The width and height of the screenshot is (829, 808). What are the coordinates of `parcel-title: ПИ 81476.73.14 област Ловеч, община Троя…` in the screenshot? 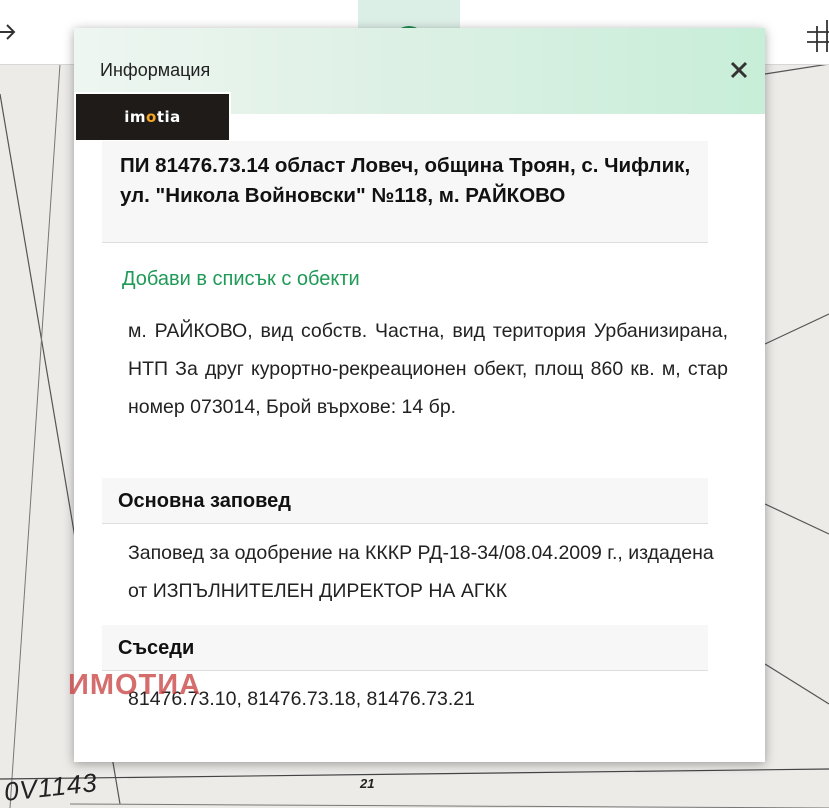 It's located at (405, 192).